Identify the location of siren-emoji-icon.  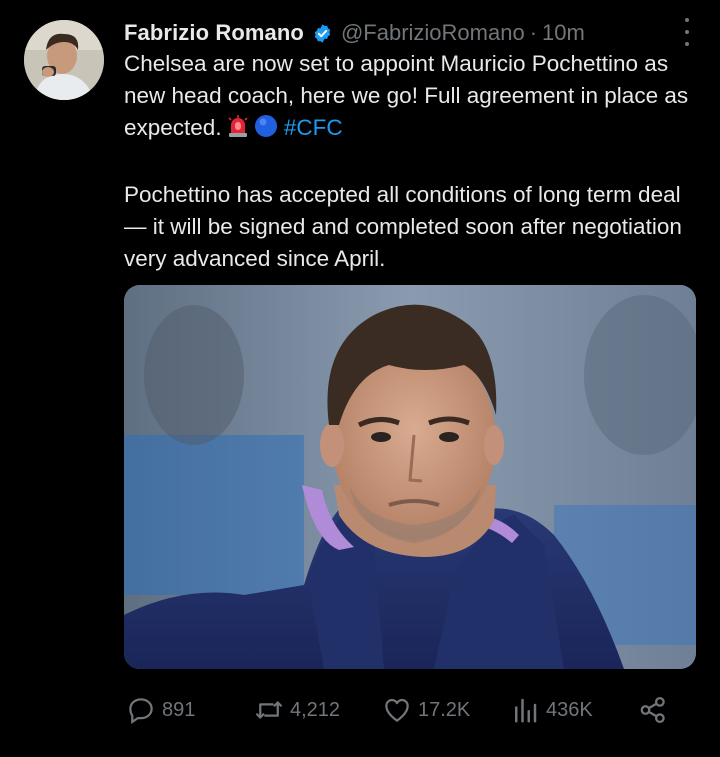
(238, 130).